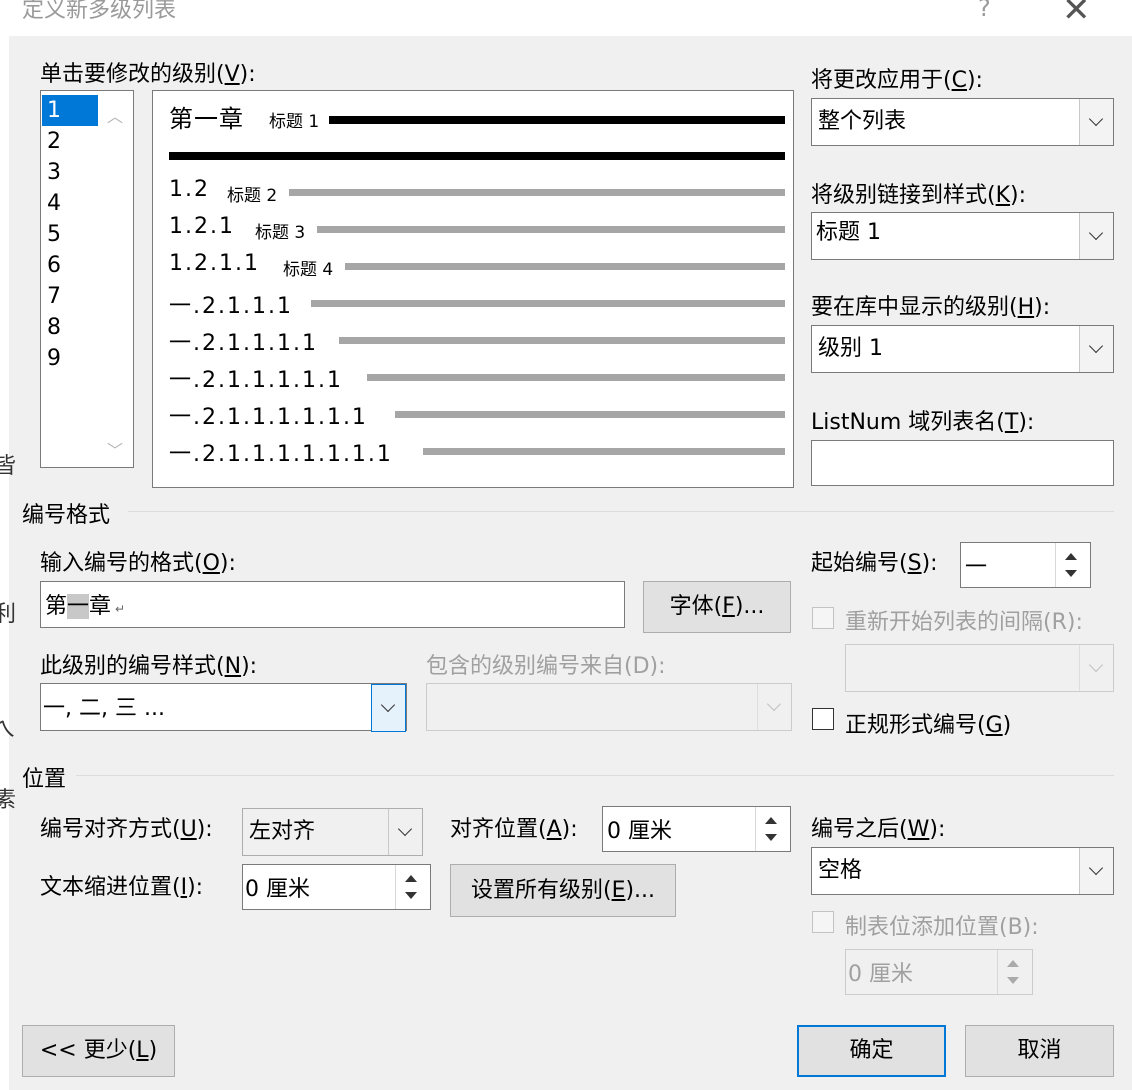 The image size is (1132, 1090). What do you see at coordinates (823, 719) in the screenshot?
I see `legal-numbering-checkbox` at bounding box center [823, 719].